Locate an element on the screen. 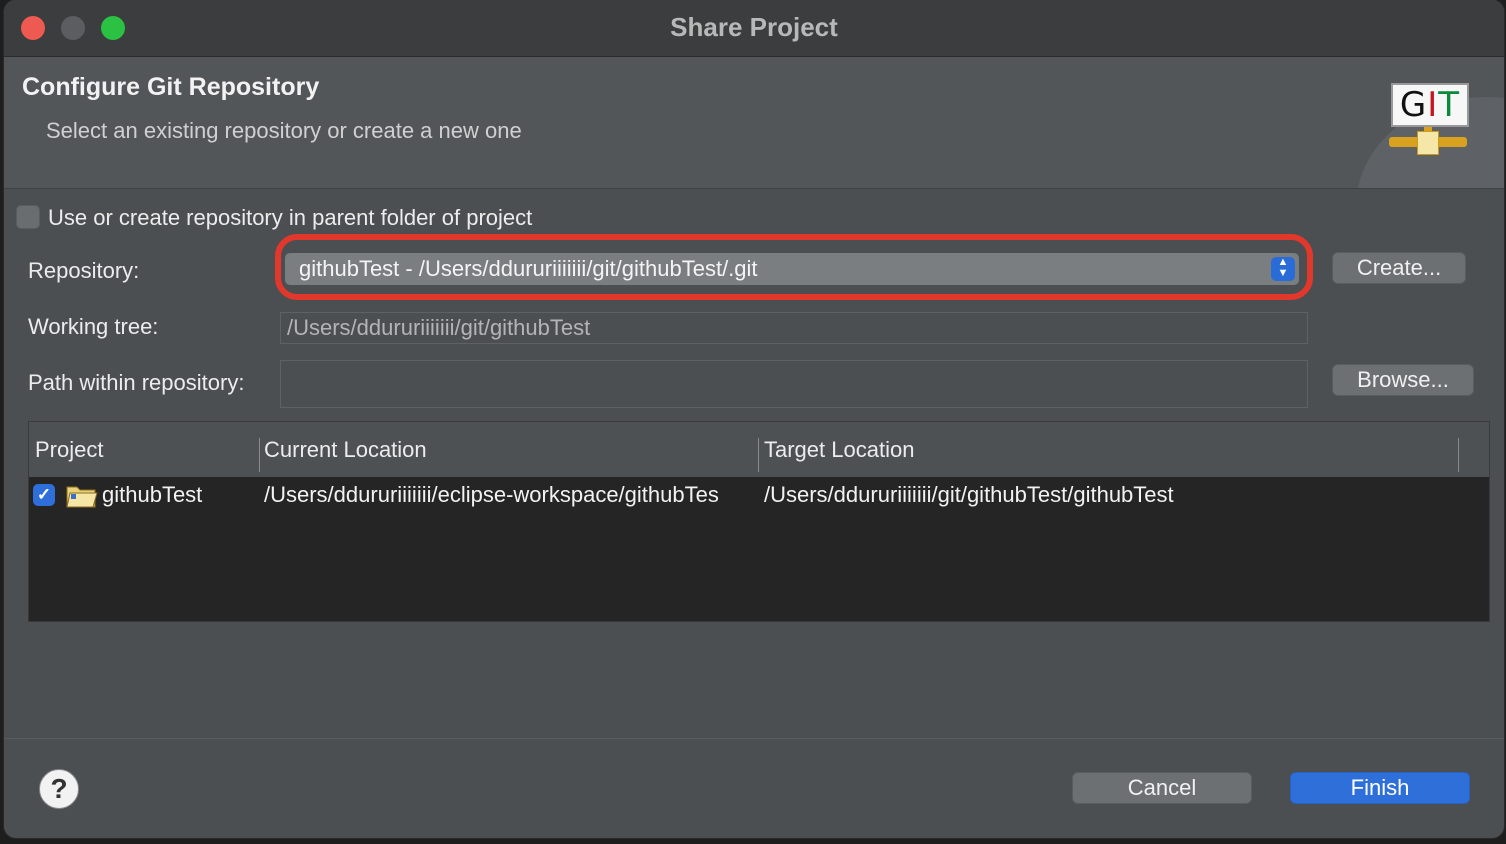  window-title: Share Project is located at coordinates (754, 27).